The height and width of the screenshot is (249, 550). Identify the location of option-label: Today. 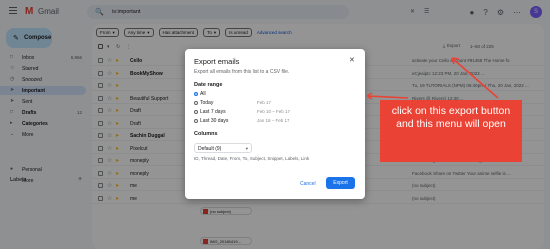
(207, 103).